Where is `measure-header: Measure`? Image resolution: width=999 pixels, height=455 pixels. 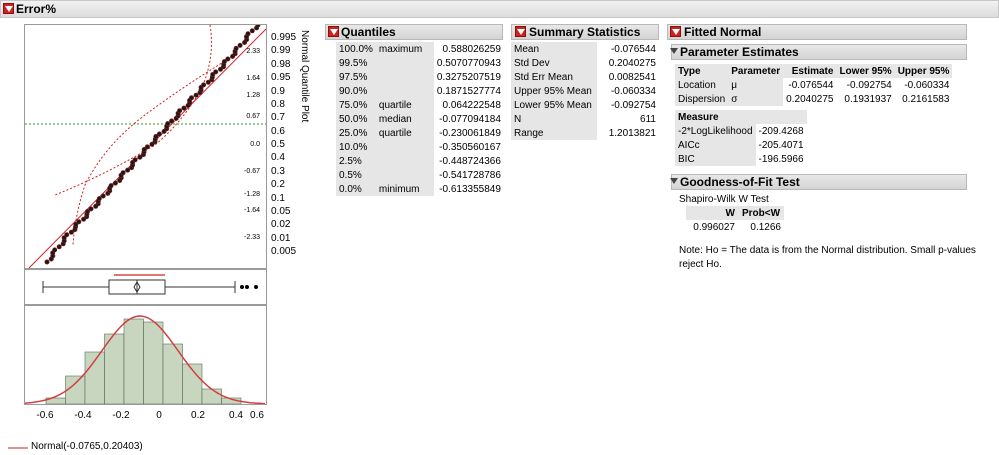
measure-header: Measure is located at coordinates (715, 117).